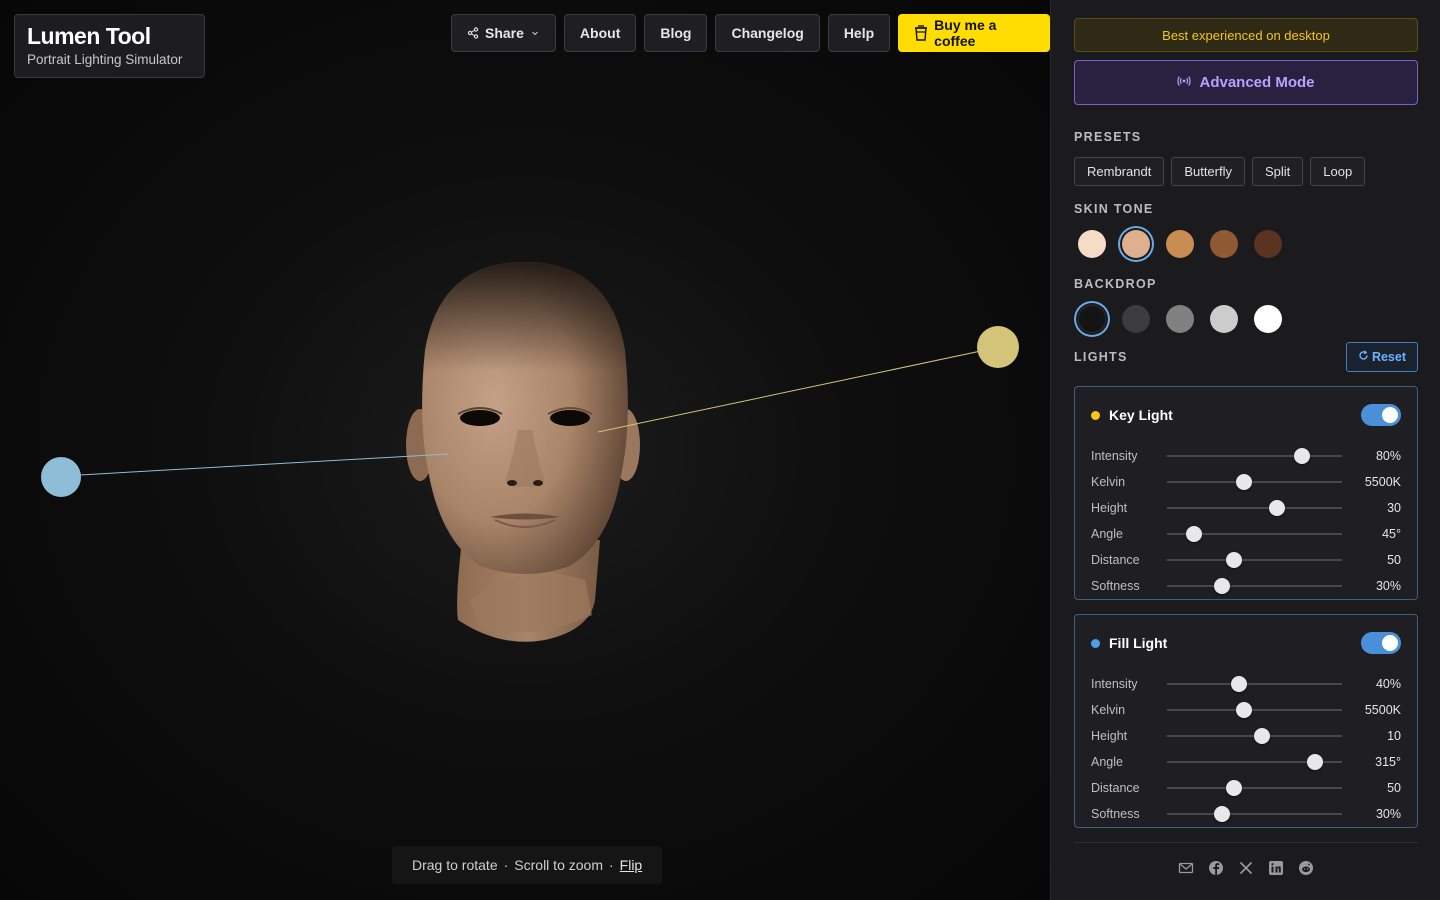 The height and width of the screenshot is (900, 1440). What do you see at coordinates (61, 477) in the screenshot?
I see `fill-light-handle` at bounding box center [61, 477].